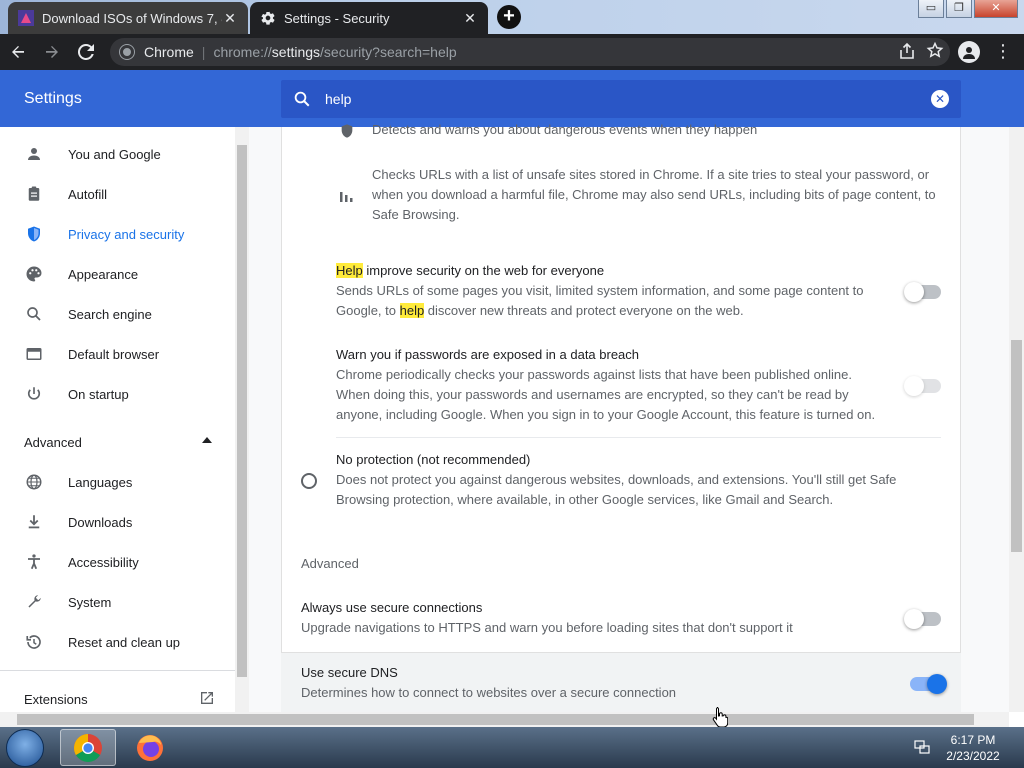 This screenshot has width=1024, height=768. What do you see at coordinates (268, 18) in the screenshot?
I see `gear-icon` at bounding box center [268, 18].